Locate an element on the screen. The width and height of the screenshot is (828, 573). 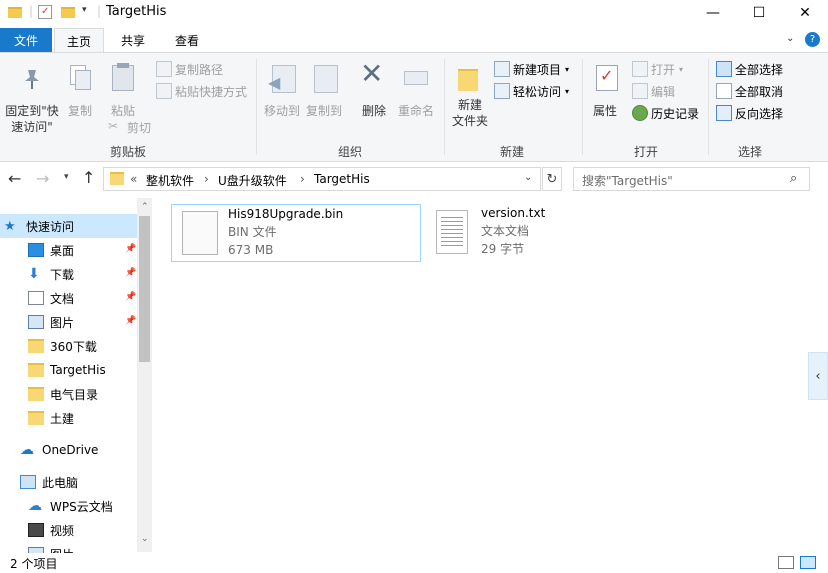
nav-label: OneDrive is located at coordinates (70, 450).